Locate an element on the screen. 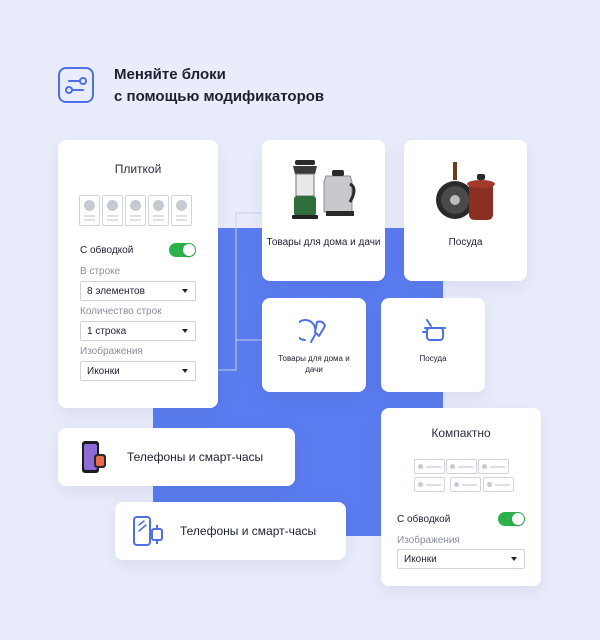  category-row-phones-icon: Телефоны и смарт-часы is located at coordinates (230, 531).